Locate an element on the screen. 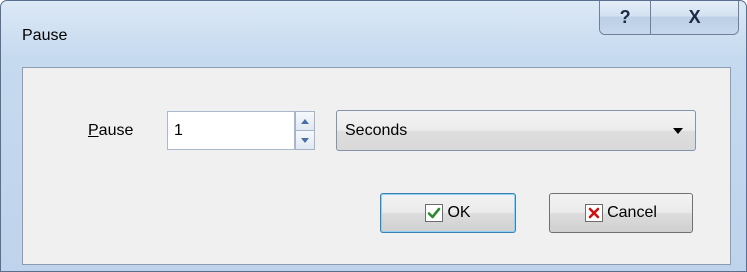  pause-label-text: ause is located at coordinates (116, 130).